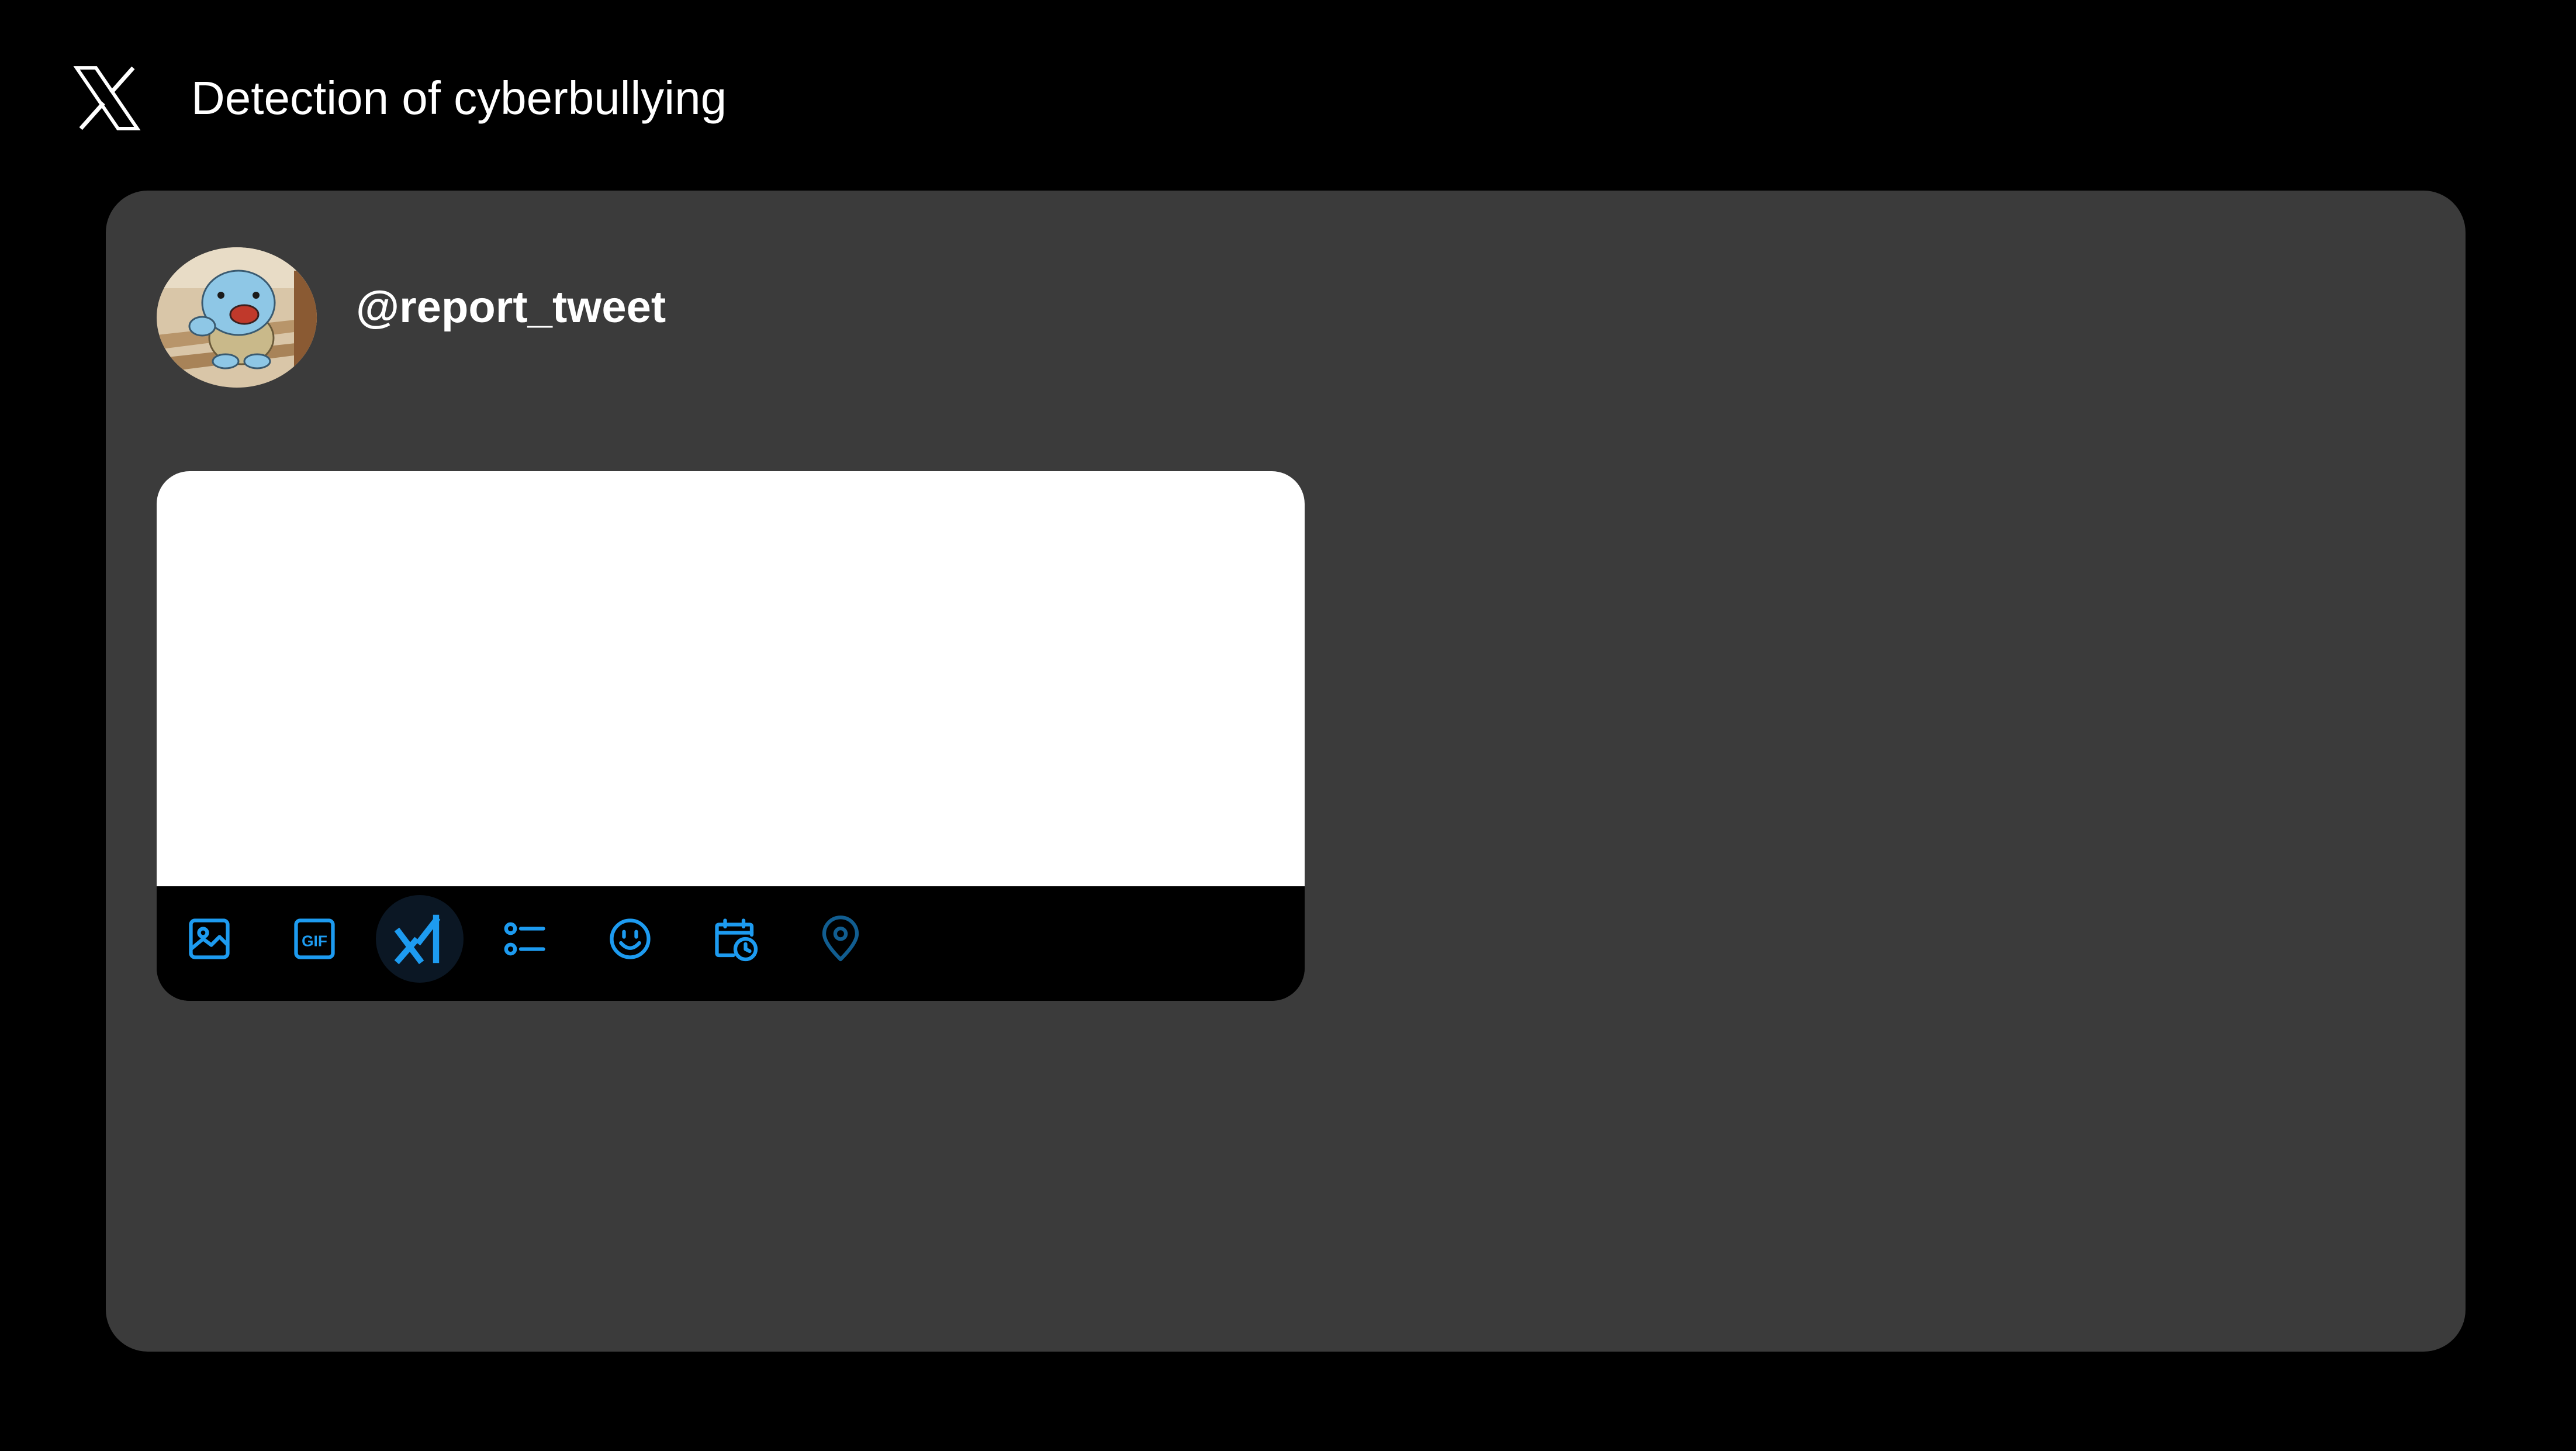 The width and height of the screenshot is (2576, 1451). I want to click on schedule-icon, so click(735, 939).